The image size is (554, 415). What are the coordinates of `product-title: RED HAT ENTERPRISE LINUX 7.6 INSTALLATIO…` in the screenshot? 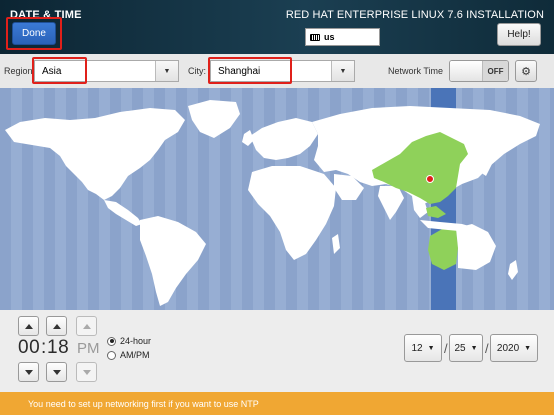 It's located at (414, 15).